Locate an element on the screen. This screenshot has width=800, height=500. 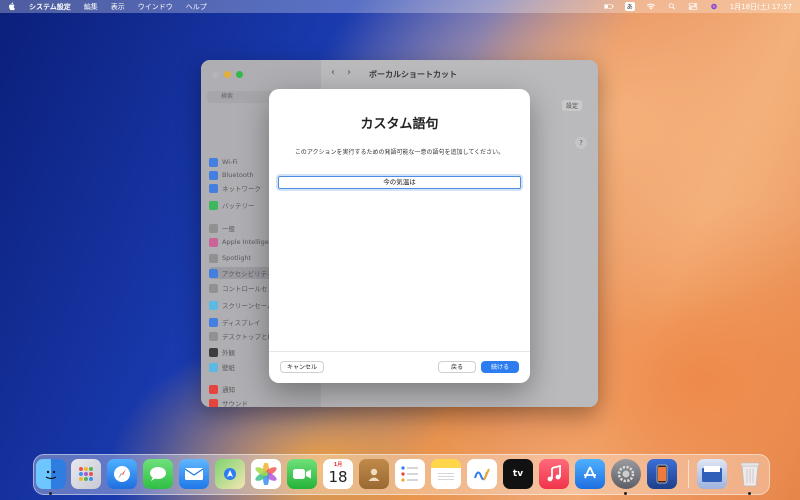
menu-view: 表示 is located at coordinates (118, 7).